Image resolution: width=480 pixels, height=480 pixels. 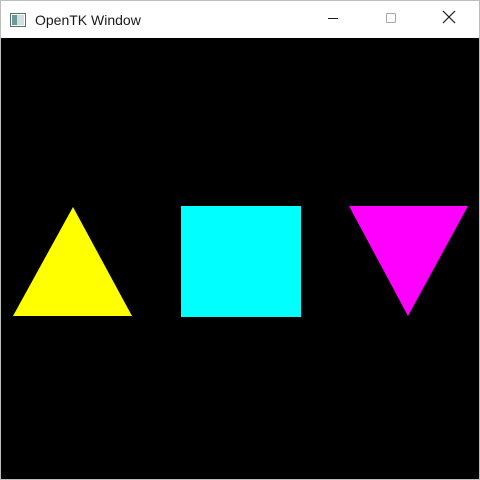 I want to click on window-title: OpenTK Window, so click(x=88, y=20).